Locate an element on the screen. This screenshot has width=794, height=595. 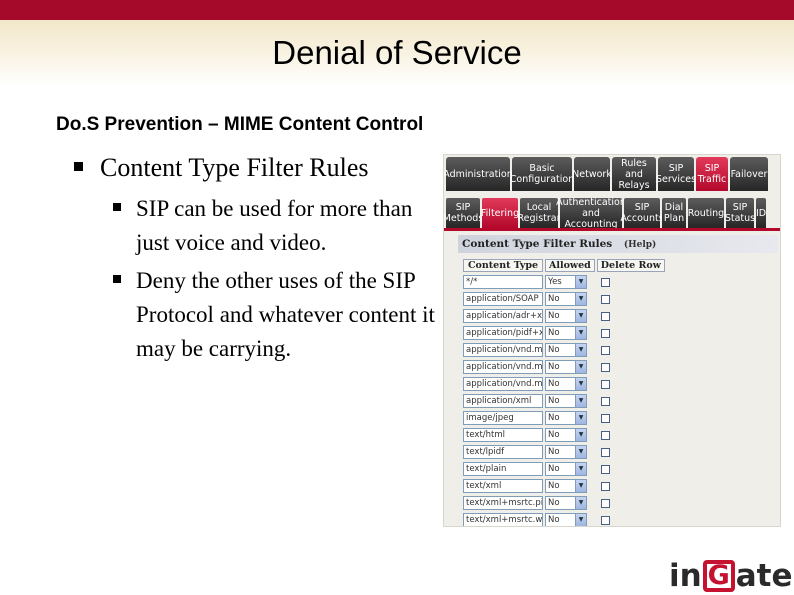
tab-dial-plan: Dial Plan is located at coordinates (674, 213).